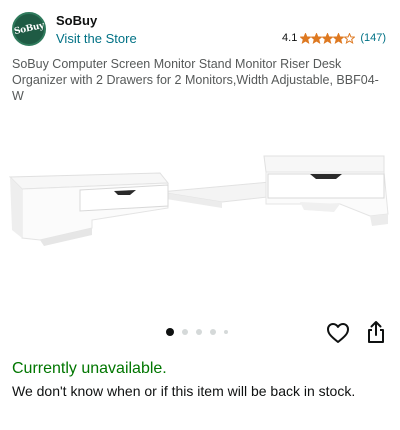 The width and height of the screenshot is (400, 430). I want to click on visit-store-link: Visit the Store, so click(96, 38).